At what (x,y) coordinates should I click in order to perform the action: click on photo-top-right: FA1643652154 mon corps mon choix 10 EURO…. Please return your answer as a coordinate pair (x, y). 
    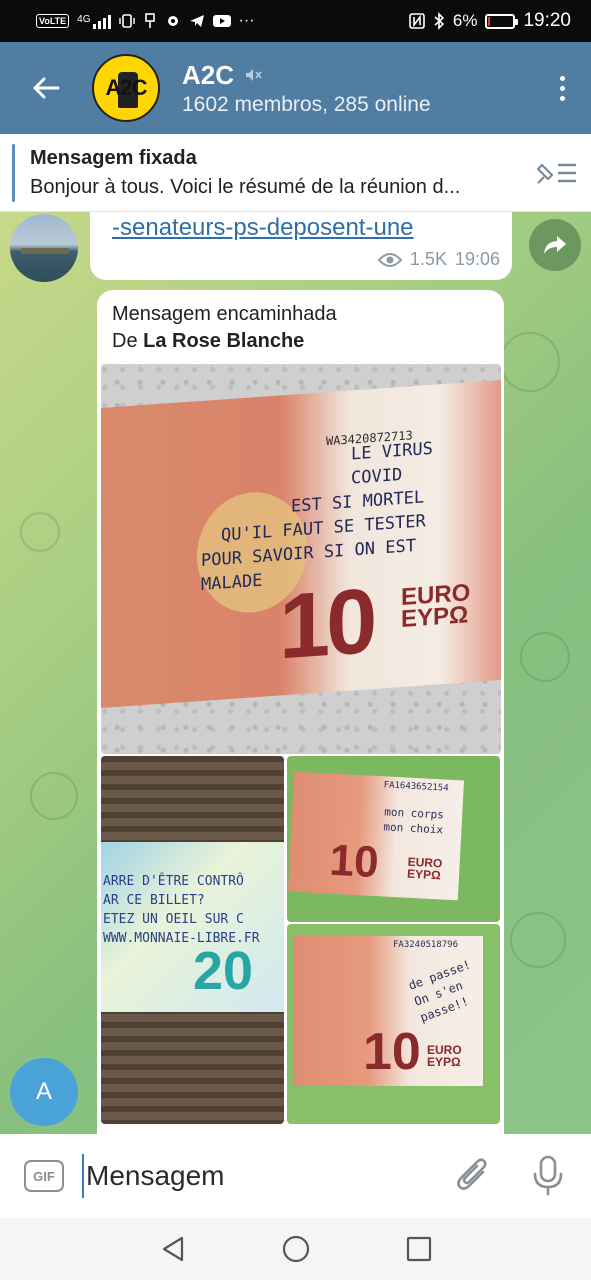
    Looking at the image, I should click on (393, 839).